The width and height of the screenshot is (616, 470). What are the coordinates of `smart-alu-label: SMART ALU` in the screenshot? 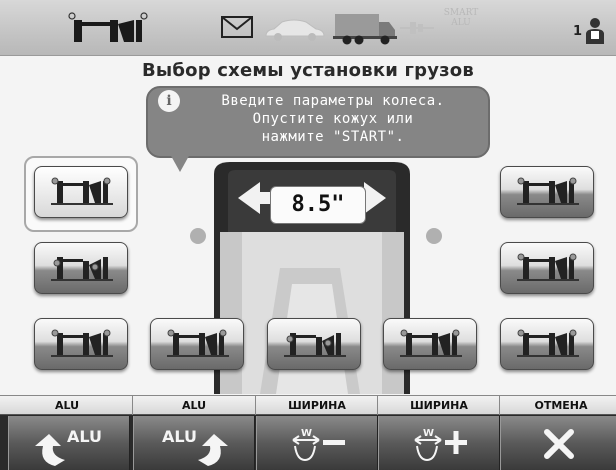 It's located at (461, 18).